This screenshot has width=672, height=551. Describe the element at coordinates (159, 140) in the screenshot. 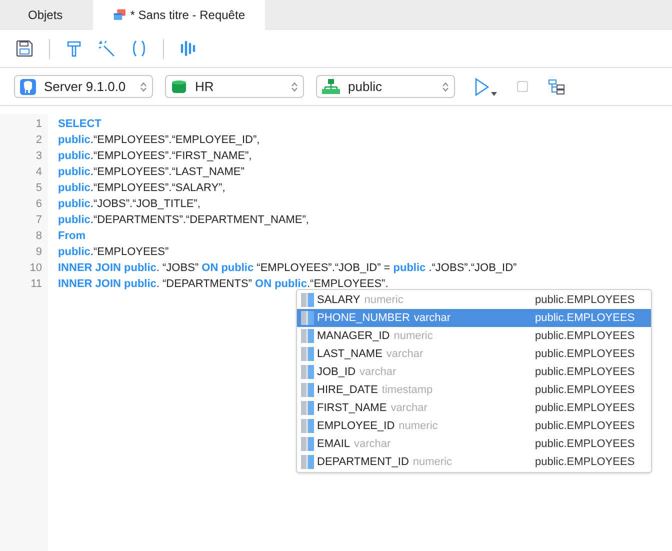

I see `code-line: public.“EMPLOYEES”.“EMPLOYEE_ID”,` at that location.